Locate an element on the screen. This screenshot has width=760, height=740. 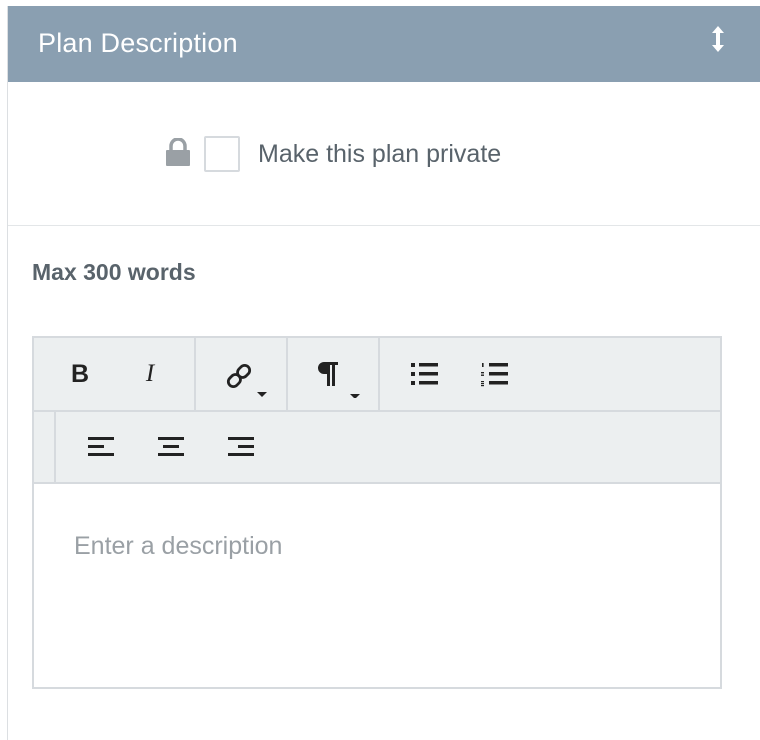
numbered-list-button is located at coordinates (495, 374).